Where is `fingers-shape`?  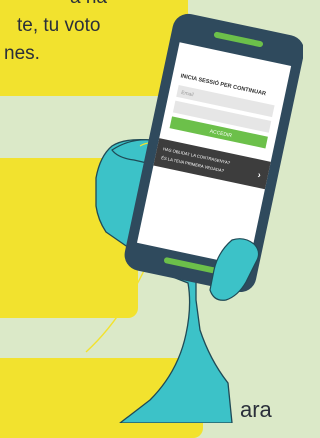
fingers-shape is located at coordinates (234, 269).